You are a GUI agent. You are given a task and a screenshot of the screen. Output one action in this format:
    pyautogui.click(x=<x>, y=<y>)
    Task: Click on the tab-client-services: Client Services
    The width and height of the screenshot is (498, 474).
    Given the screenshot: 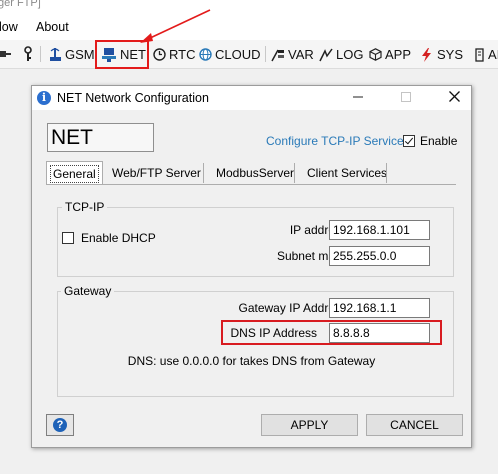 What is the action you would take?
    pyautogui.click(x=347, y=173)
    